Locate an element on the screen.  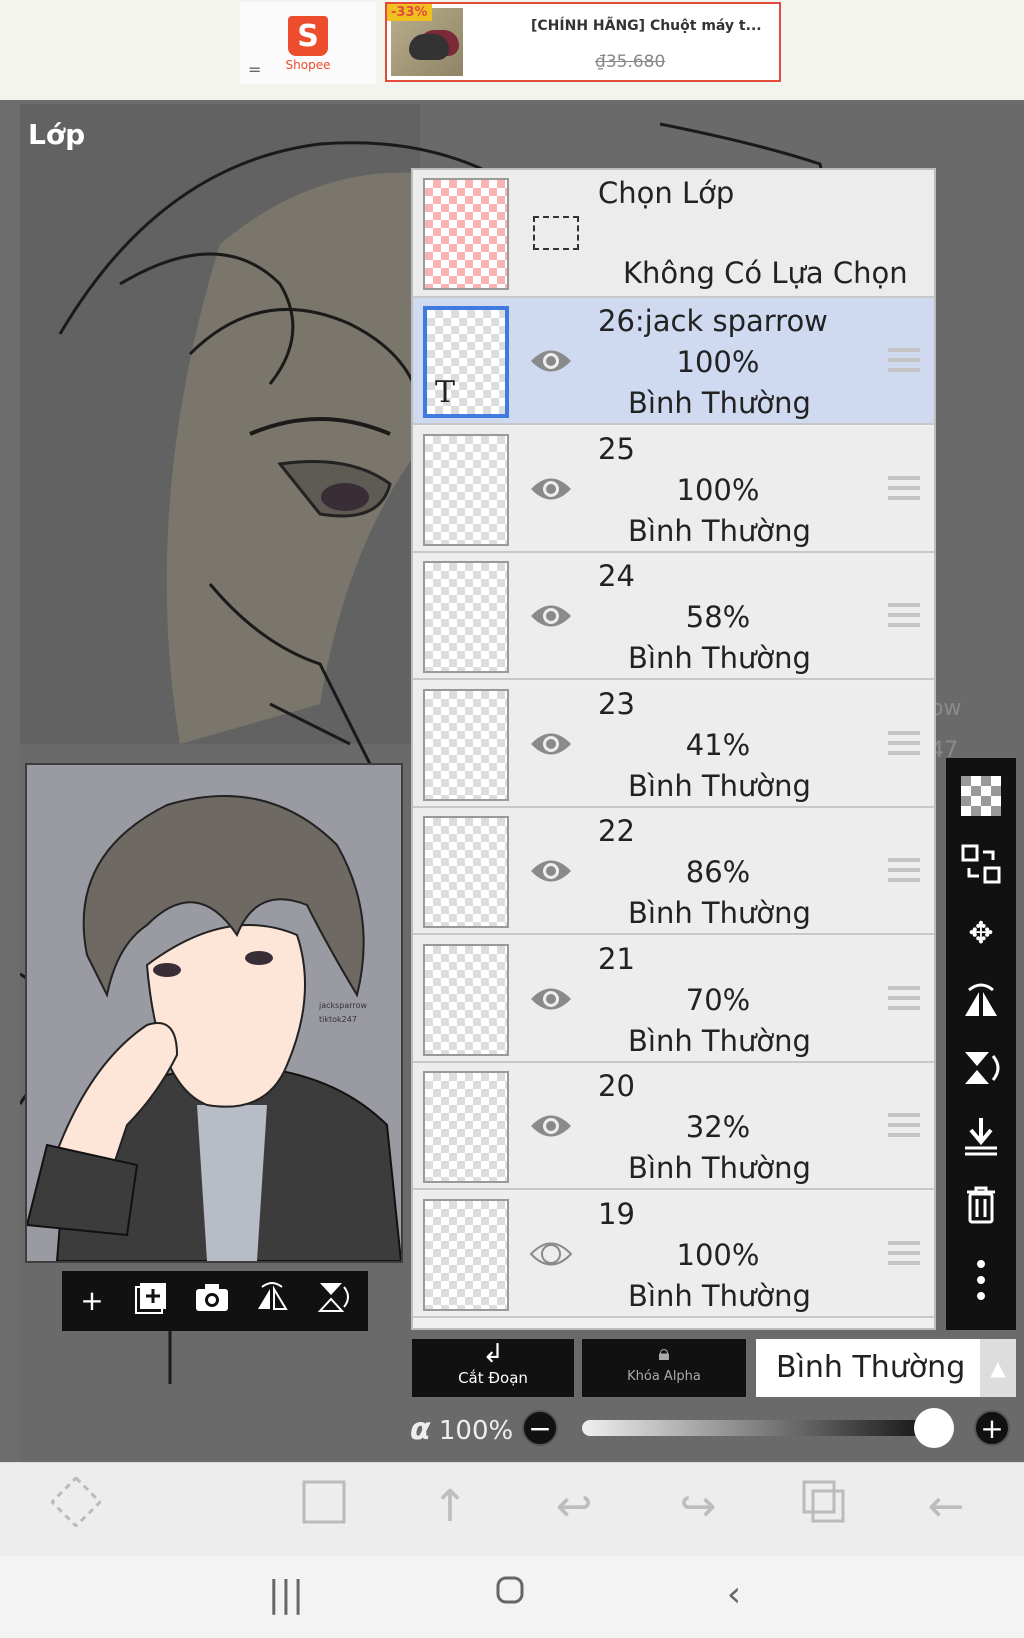
trash-icon is located at coordinates (981, 1206).